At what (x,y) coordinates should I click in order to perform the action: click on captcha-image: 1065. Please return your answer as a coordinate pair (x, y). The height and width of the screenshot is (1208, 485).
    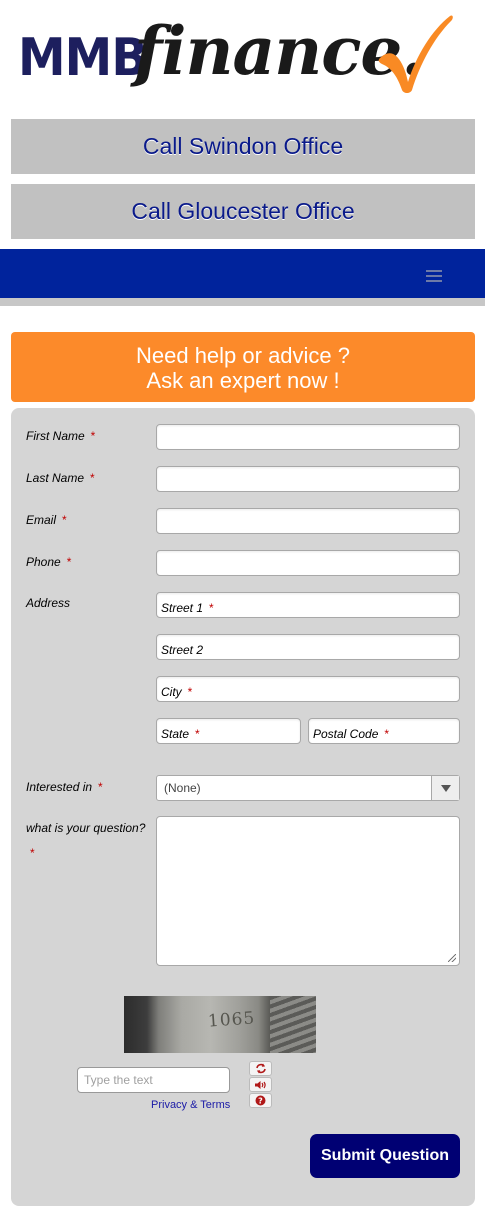
    Looking at the image, I should click on (220, 1024).